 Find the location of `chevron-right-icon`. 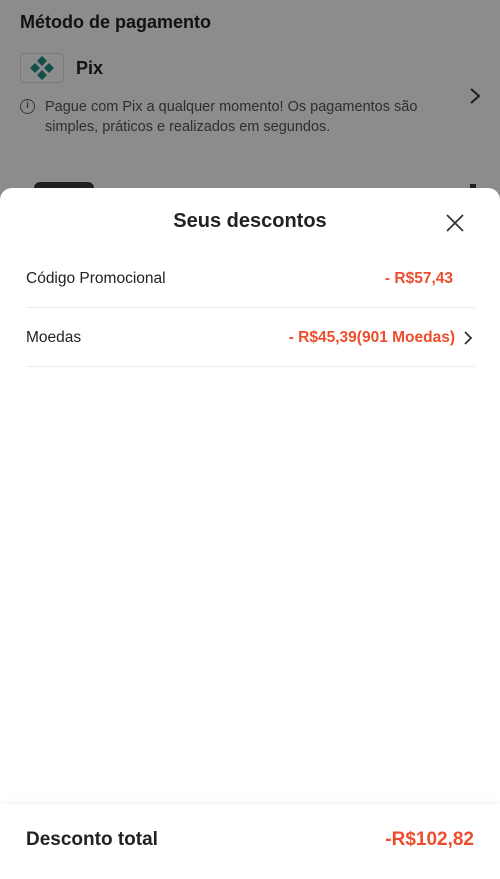

chevron-right-icon is located at coordinates (468, 338).